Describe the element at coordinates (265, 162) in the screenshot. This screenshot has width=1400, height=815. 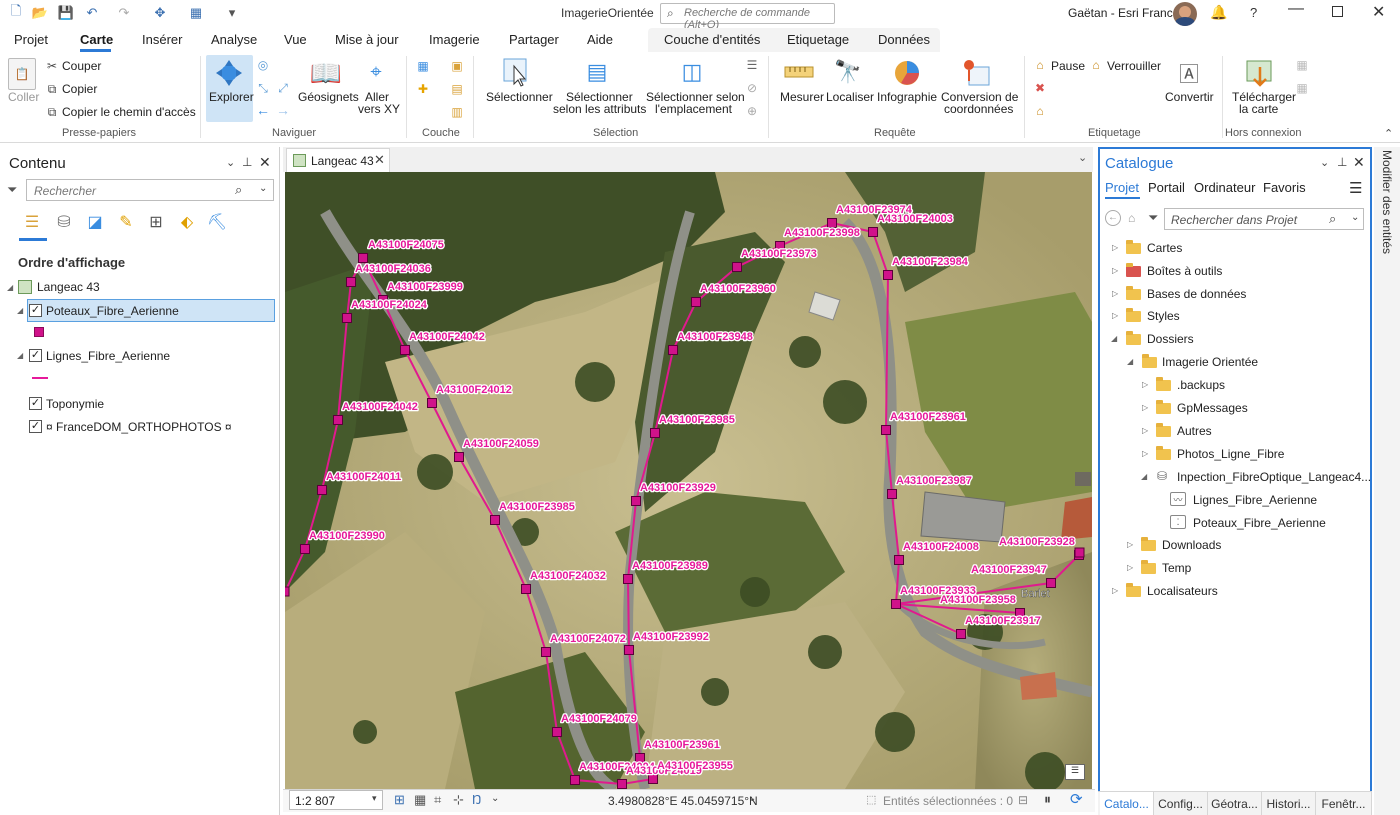
I see `contents-close-icon: ✕` at that location.